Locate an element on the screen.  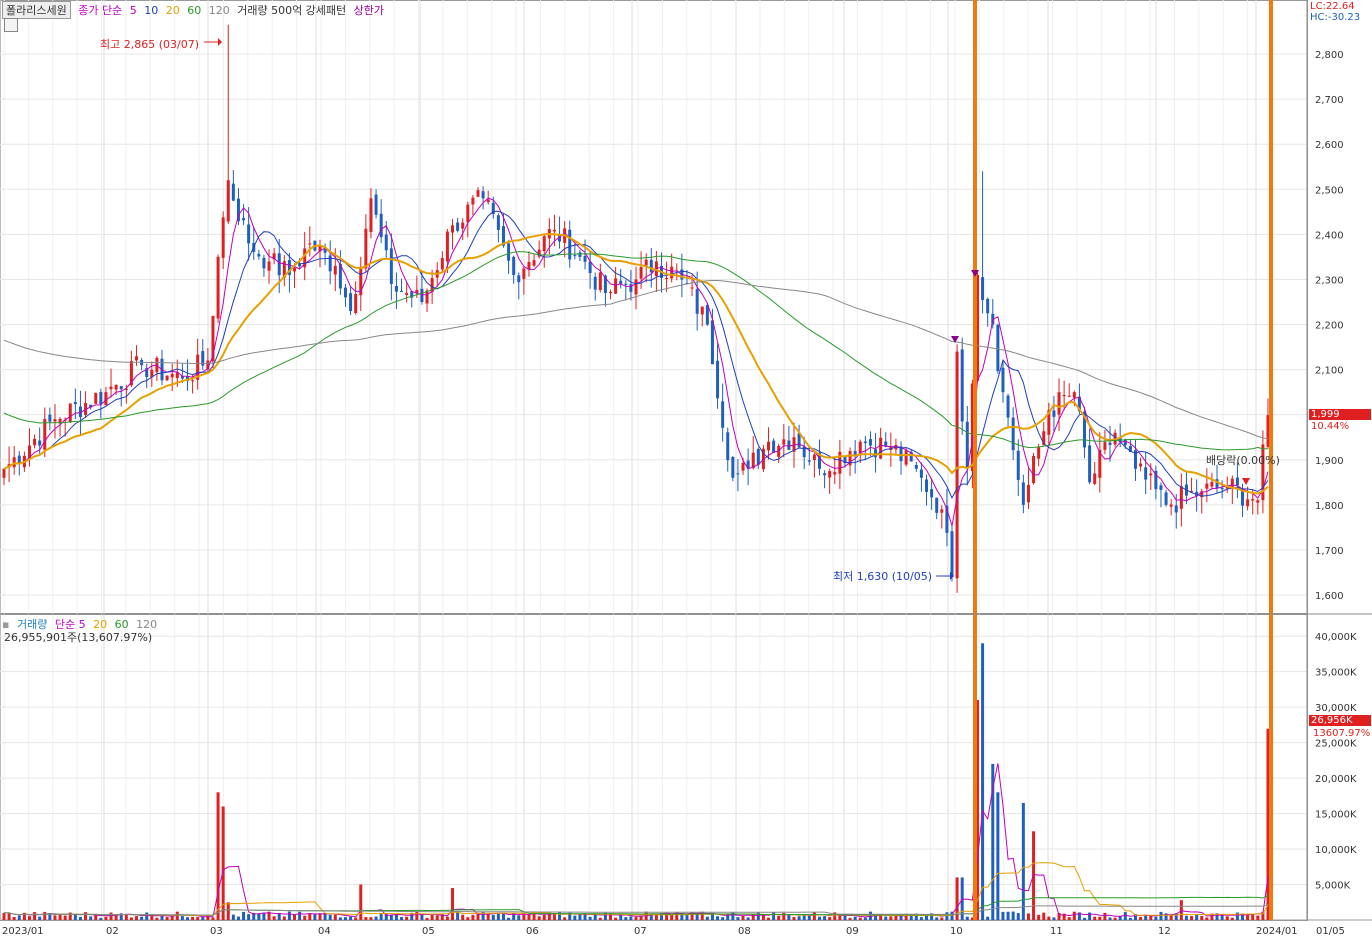
high-annotation: 최고 2,865 (03/07) is located at coordinates (150, 44).